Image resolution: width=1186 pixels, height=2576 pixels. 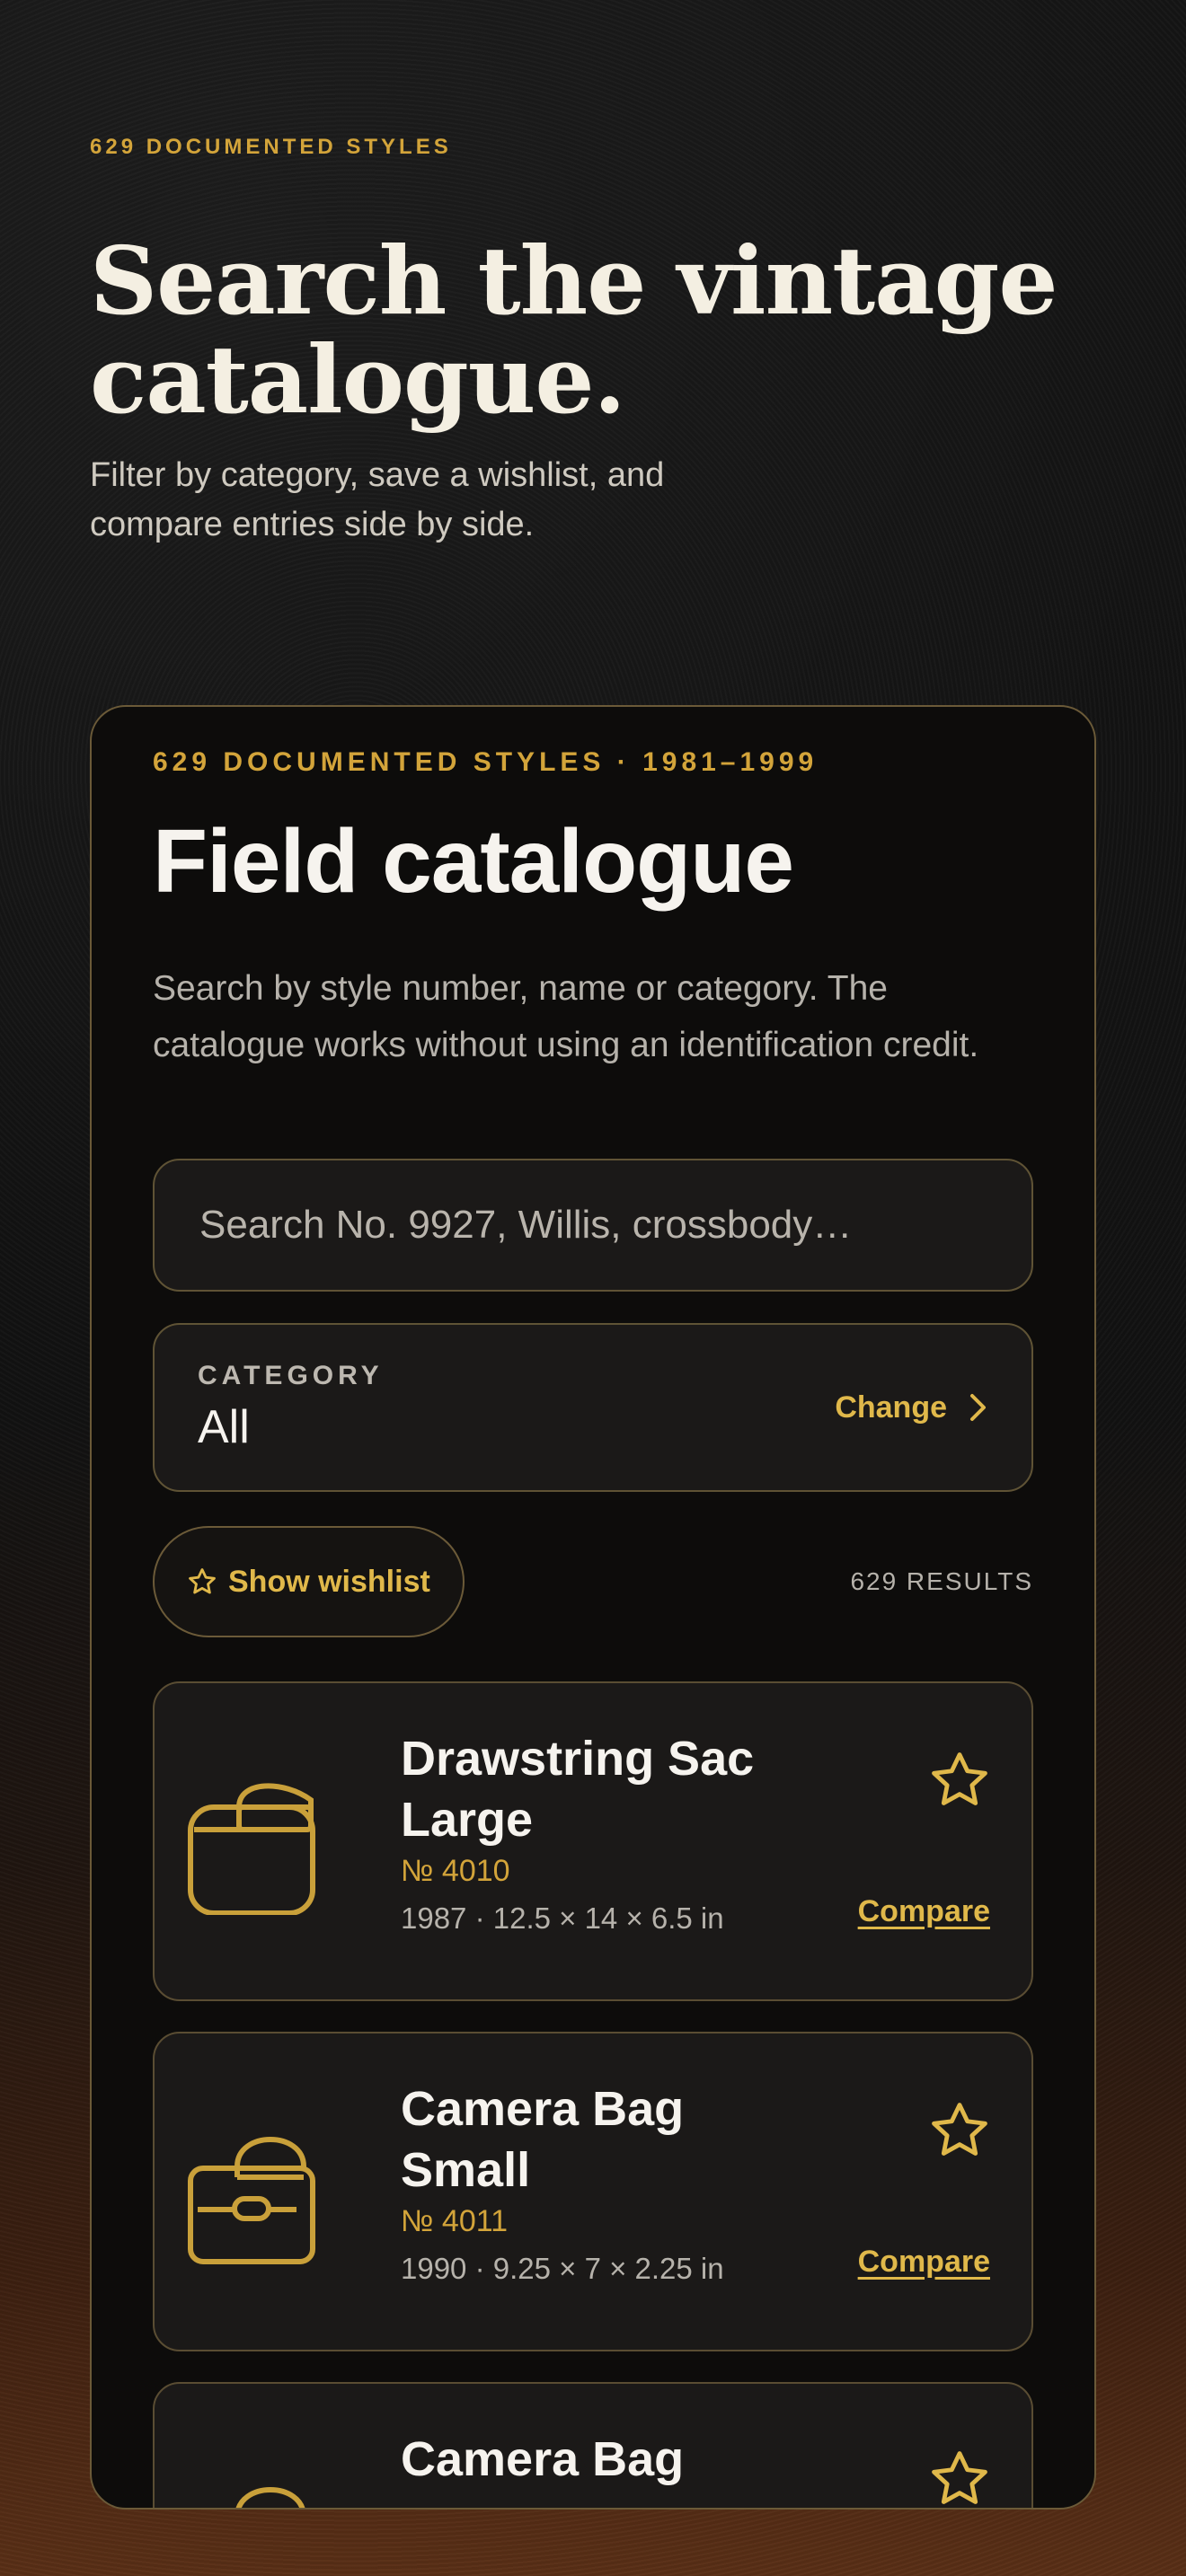 I want to click on hero-eyebrow: 629 DOCUMENTED STYLES, so click(x=271, y=147).